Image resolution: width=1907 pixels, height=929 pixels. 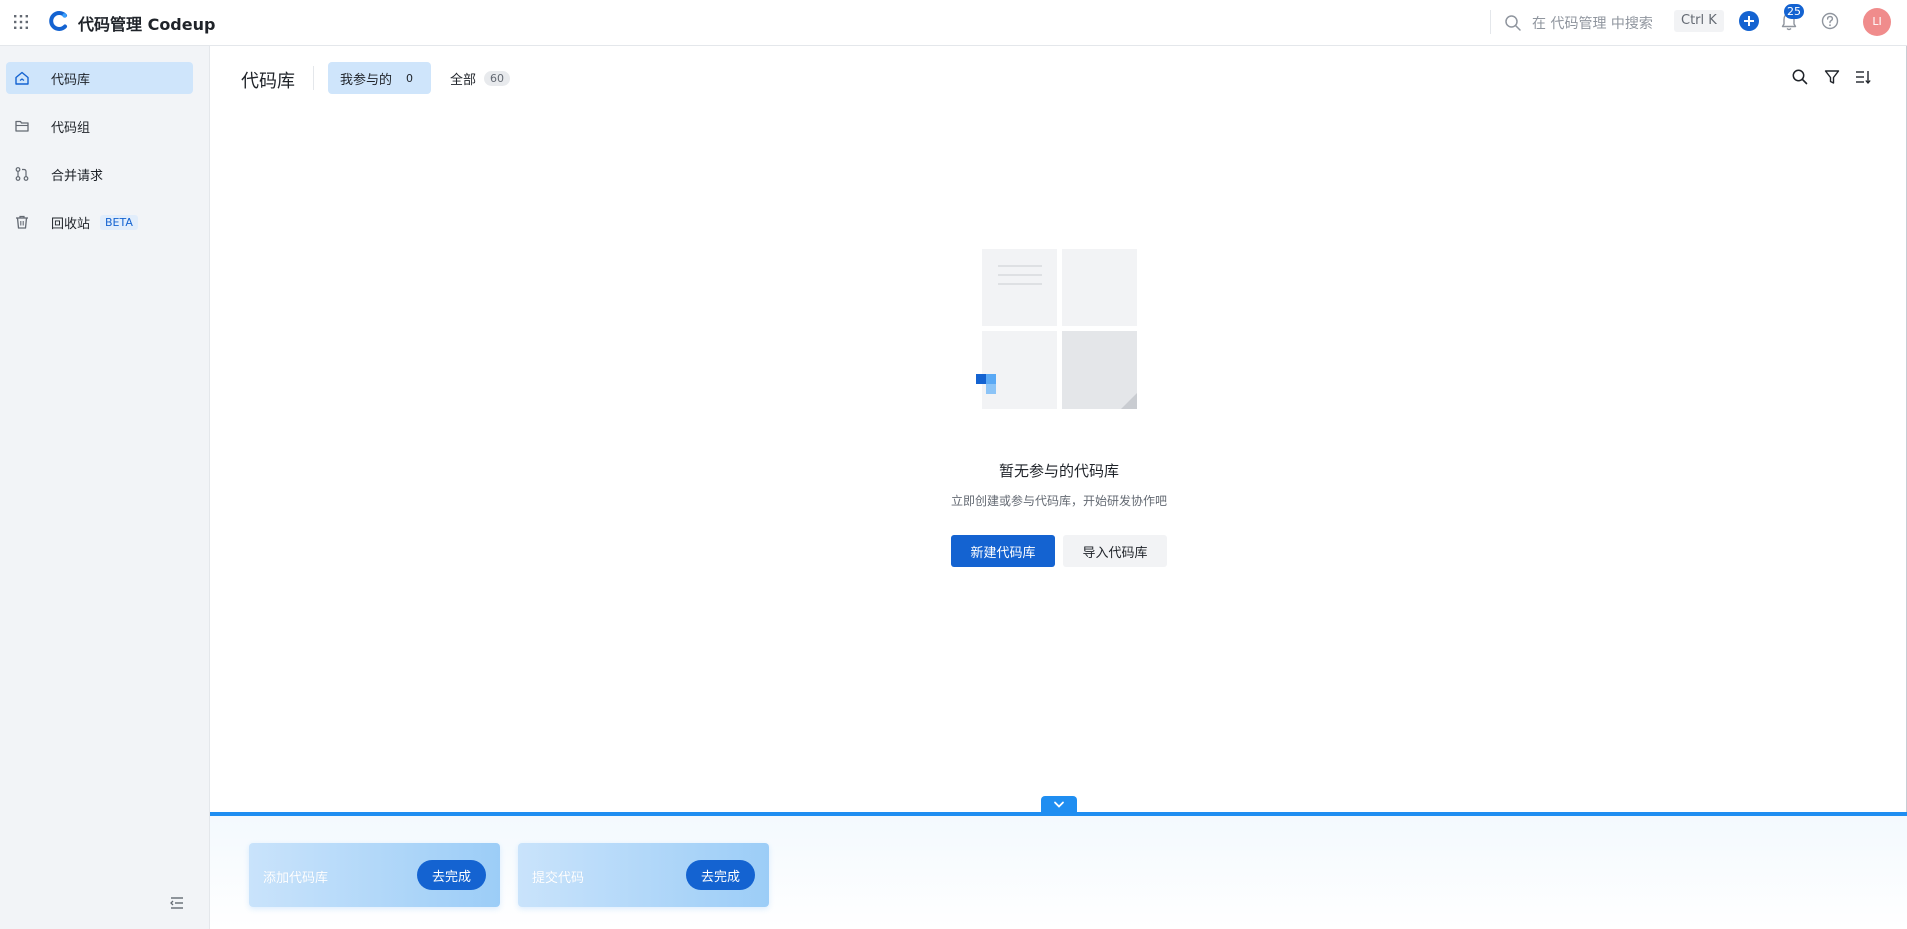 What do you see at coordinates (99, 78) in the screenshot?
I see `sidebar-item-repositories: 代码库` at bounding box center [99, 78].